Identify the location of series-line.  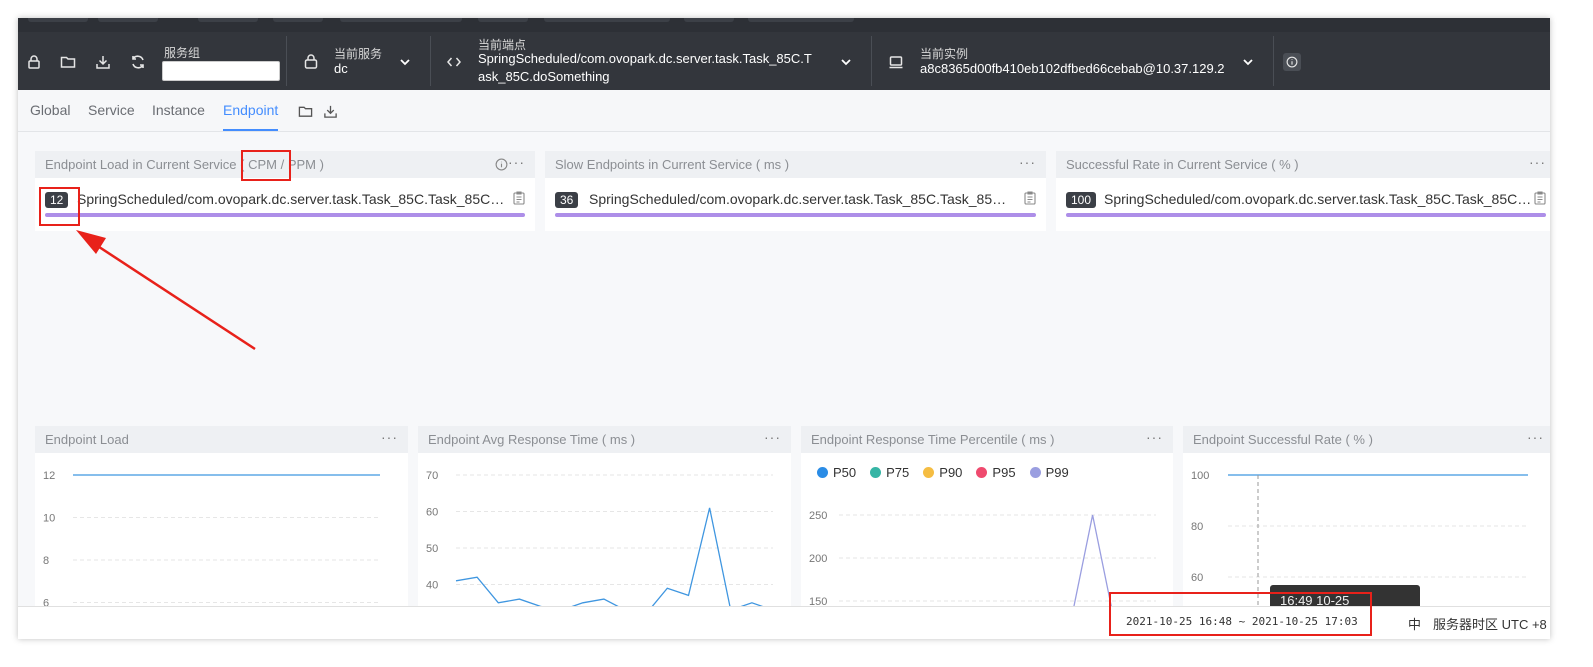
(609, 556).